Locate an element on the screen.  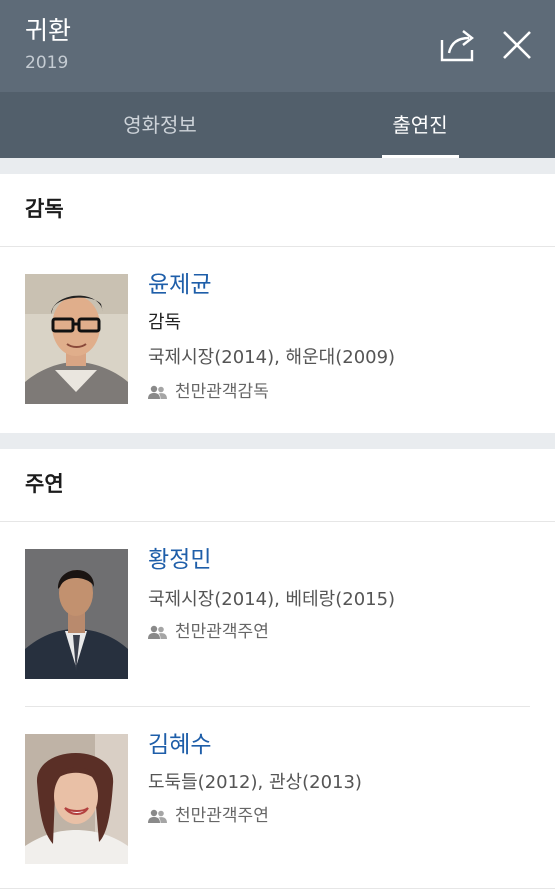
person-works: 국제시장(2014), 베테랑(2015) is located at coordinates (272, 599).